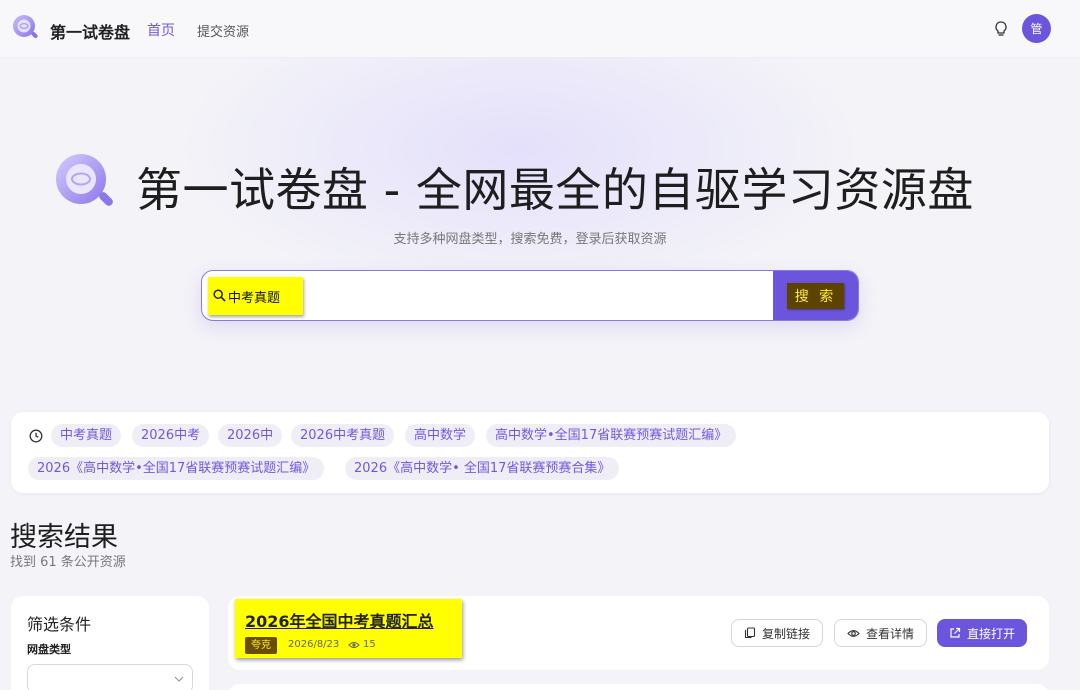 The height and width of the screenshot is (690, 1080). Describe the element at coordinates (611, 435) in the screenshot. I see `history-chip: 高中数学•全国17省联赛预赛试题汇编》` at that location.